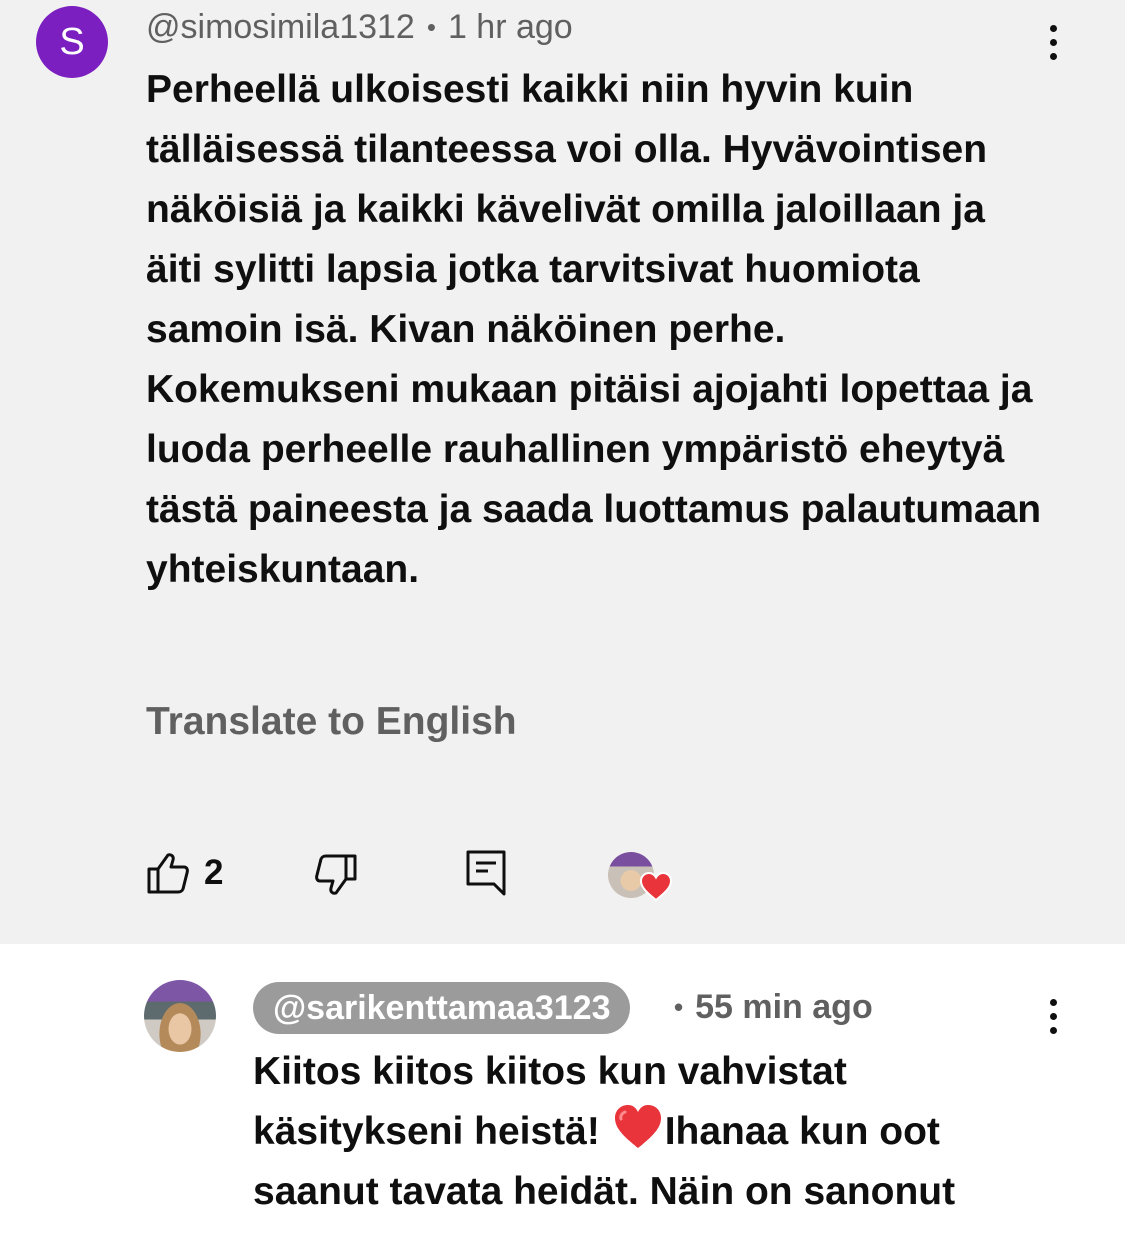  I want to click on comment-timestamp: 1 hr ago, so click(510, 27).